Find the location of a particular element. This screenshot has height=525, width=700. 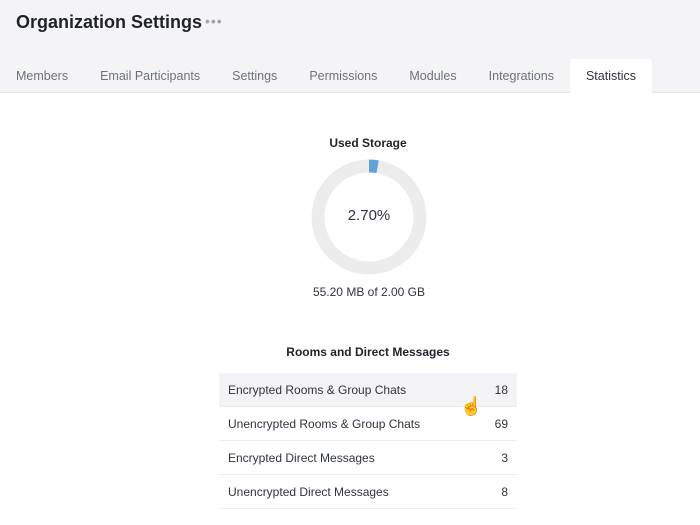

row-label: Unencrypted Rooms & Group Chats is located at coordinates (324, 423).